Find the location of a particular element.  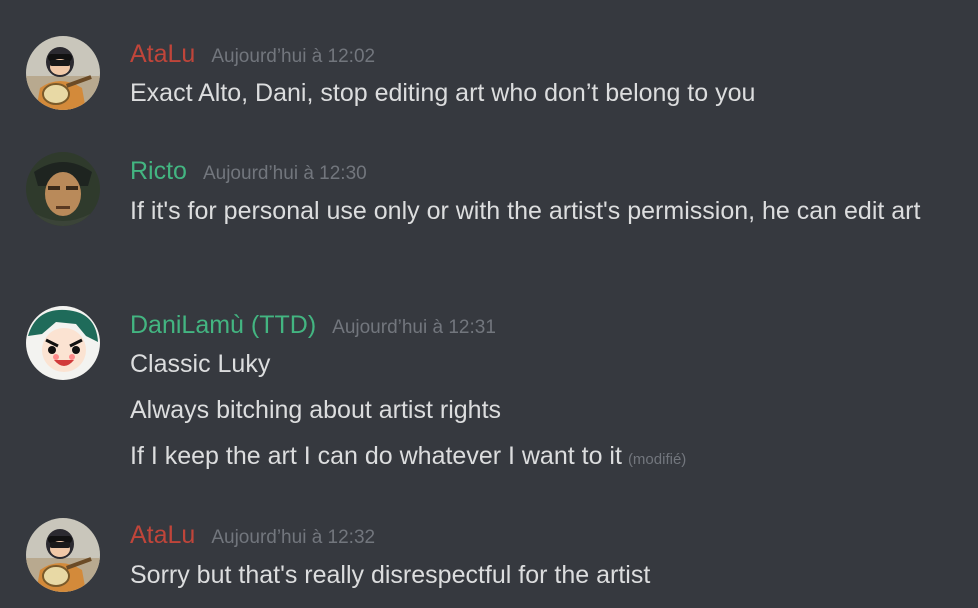

timestamp: Aujourd’hui à 12:31 is located at coordinates (414, 327).